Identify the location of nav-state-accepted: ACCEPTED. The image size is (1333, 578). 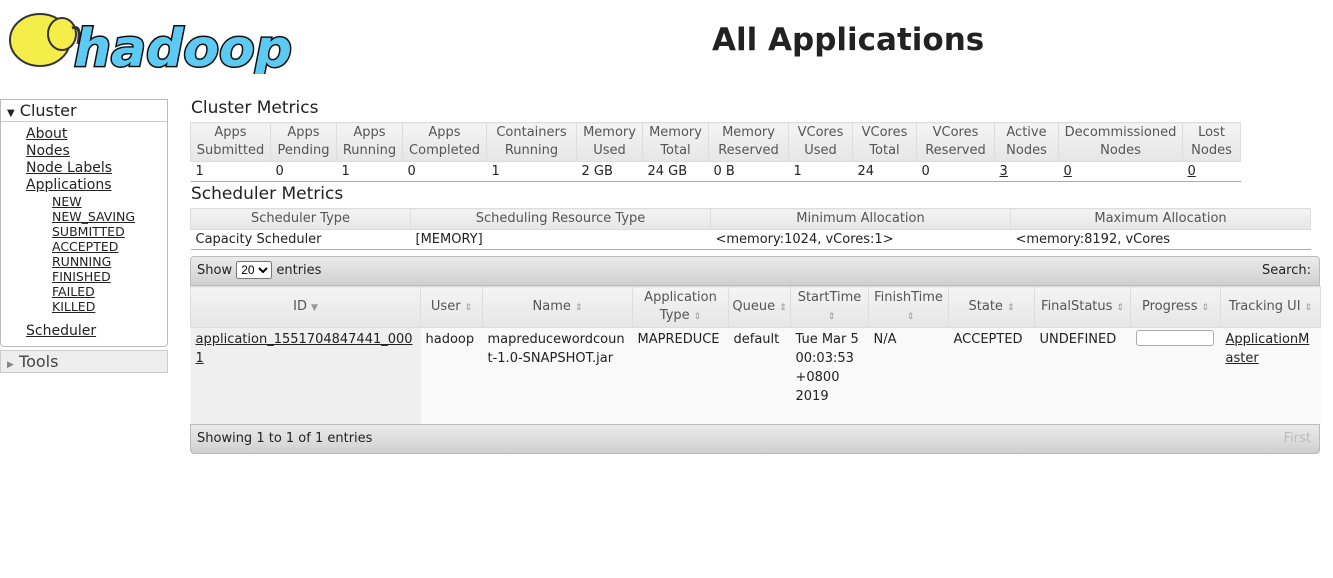
(109, 246).